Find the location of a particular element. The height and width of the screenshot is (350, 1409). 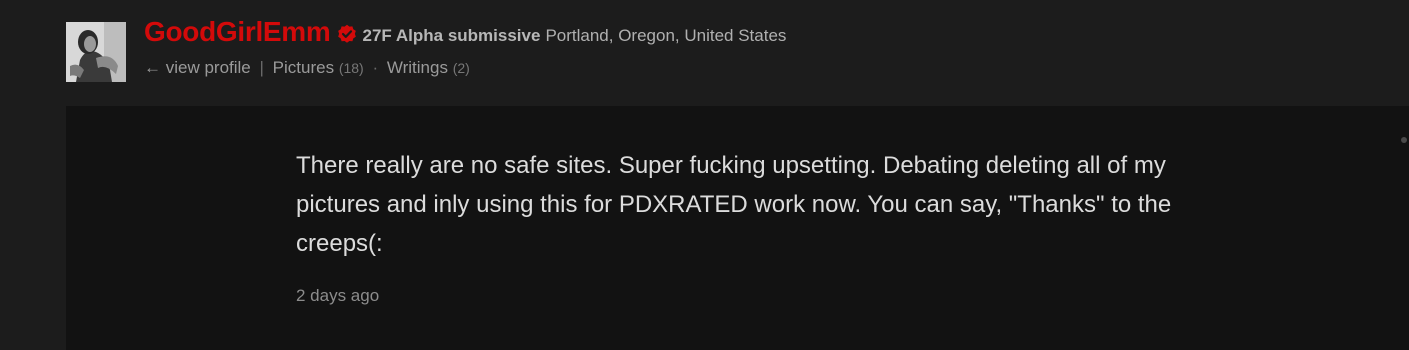

writings-link-label: Writings is located at coordinates (417, 67).